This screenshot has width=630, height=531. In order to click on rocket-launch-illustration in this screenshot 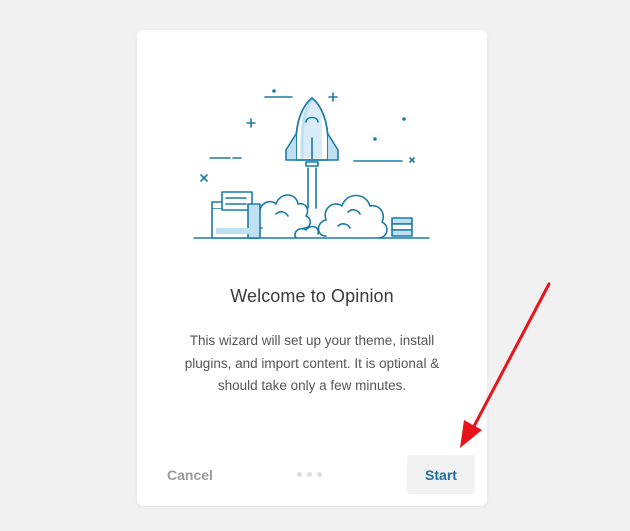, I will do `click(311, 164)`.